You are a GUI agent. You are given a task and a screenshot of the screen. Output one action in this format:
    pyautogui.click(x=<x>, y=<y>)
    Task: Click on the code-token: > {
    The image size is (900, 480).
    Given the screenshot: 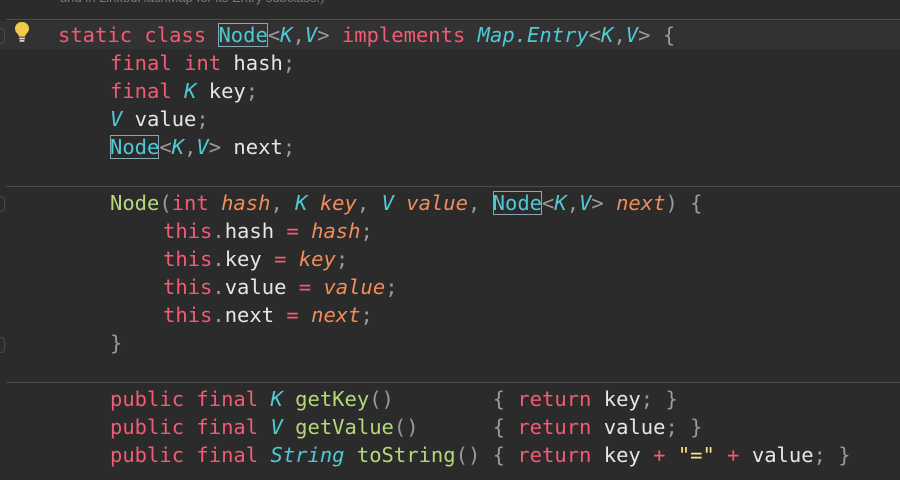 What is the action you would take?
    pyautogui.click(x=657, y=35)
    